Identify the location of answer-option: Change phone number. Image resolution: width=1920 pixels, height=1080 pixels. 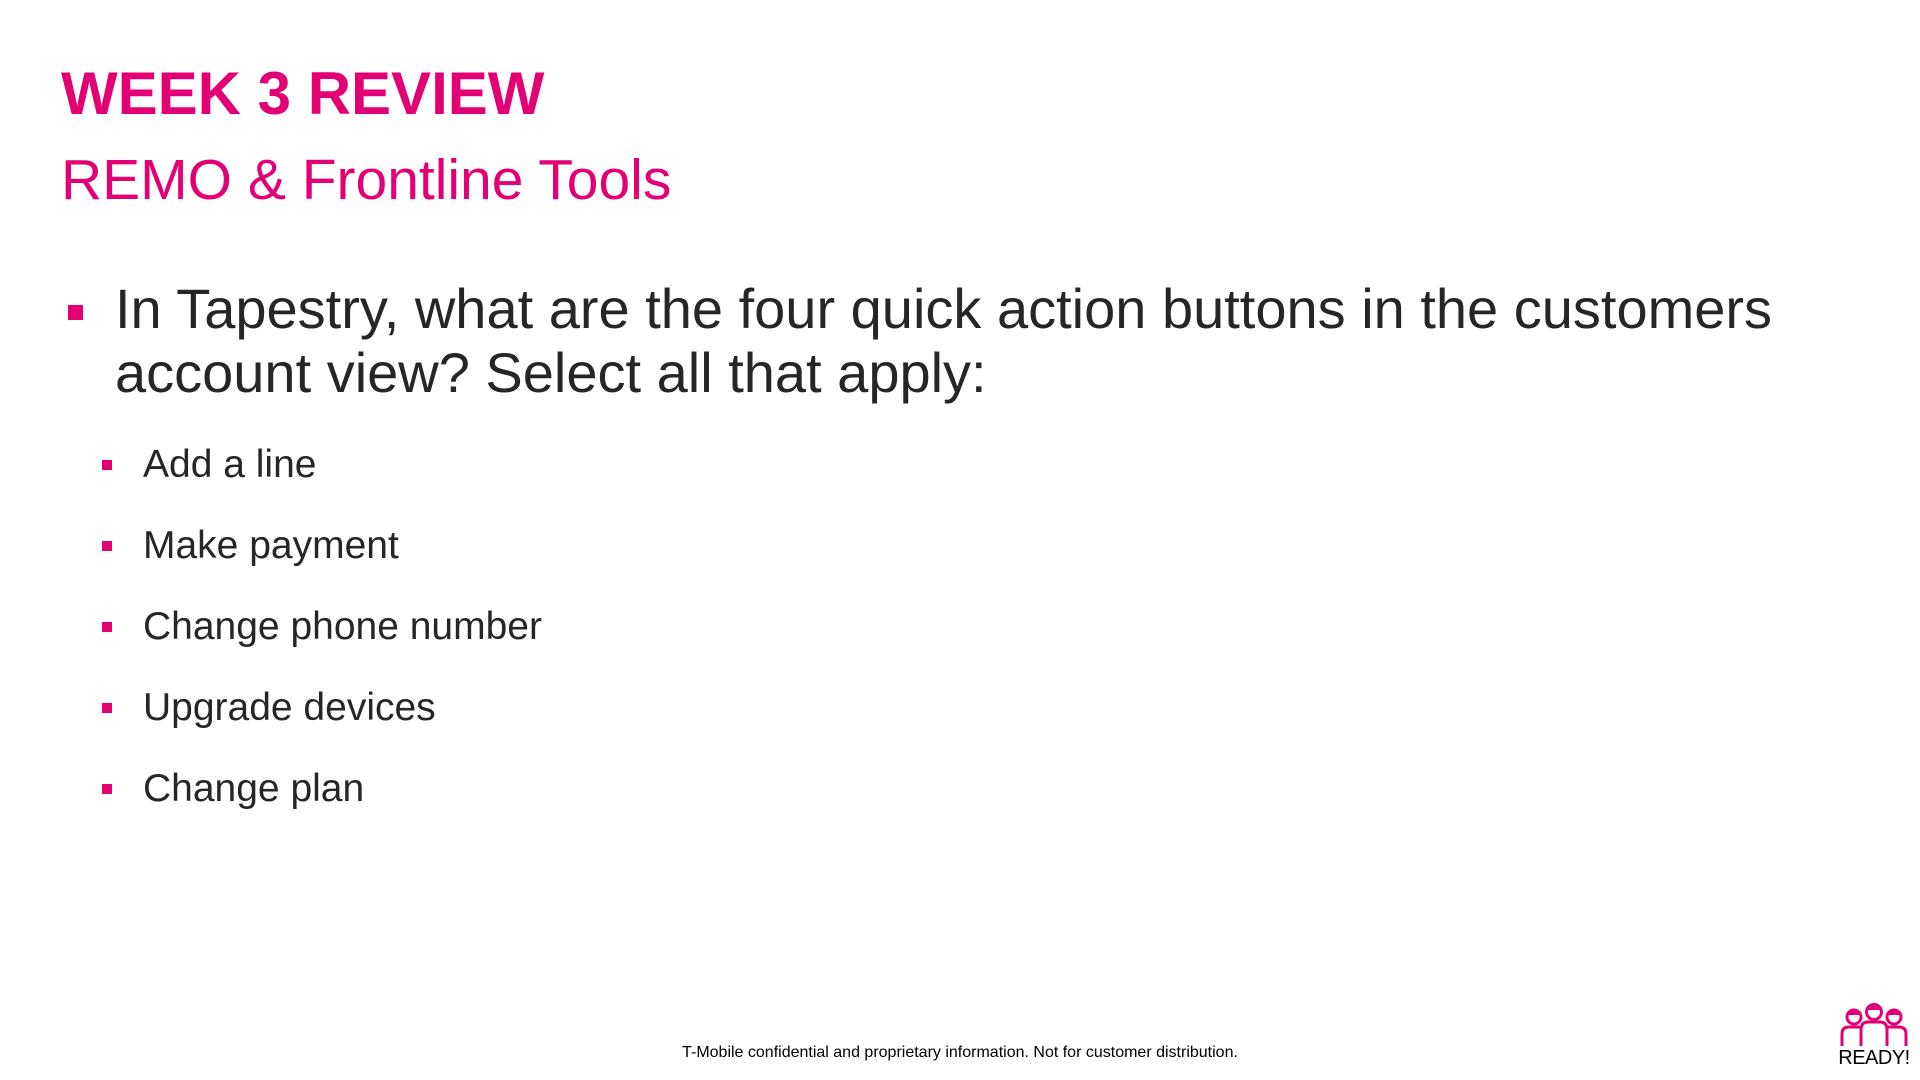
(502, 627).